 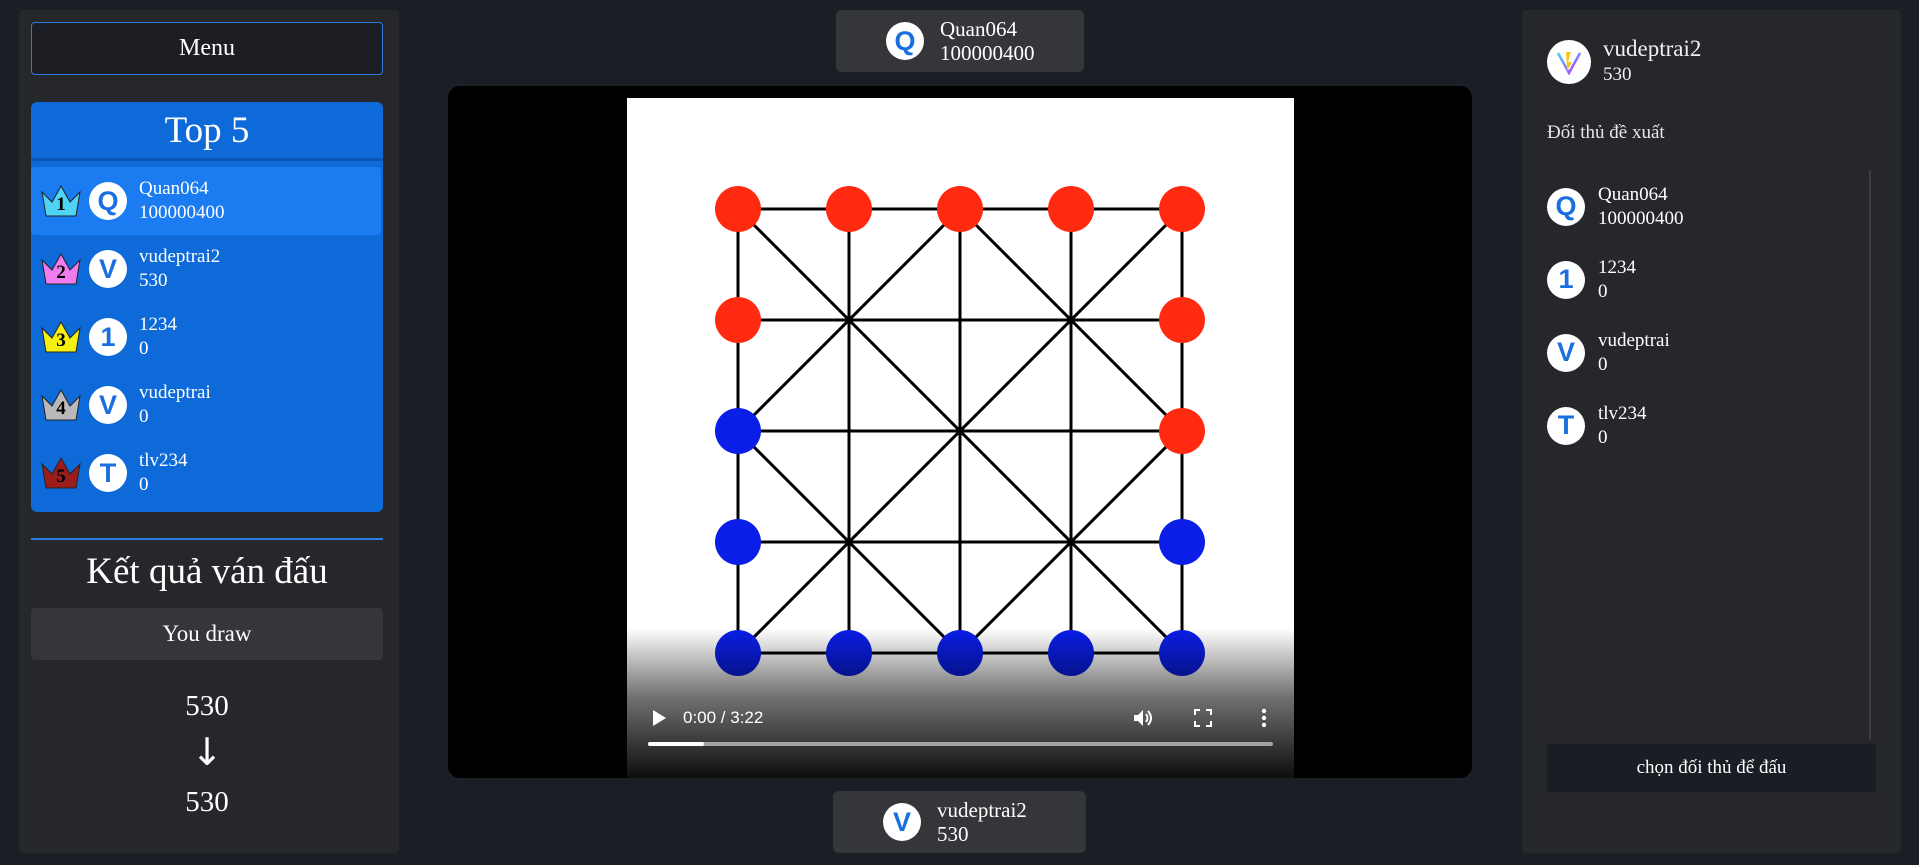 What do you see at coordinates (206, 473) in the screenshot?
I see `leaderboard-row-5: 5 T tlv234 0` at bounding box center [206, 473].